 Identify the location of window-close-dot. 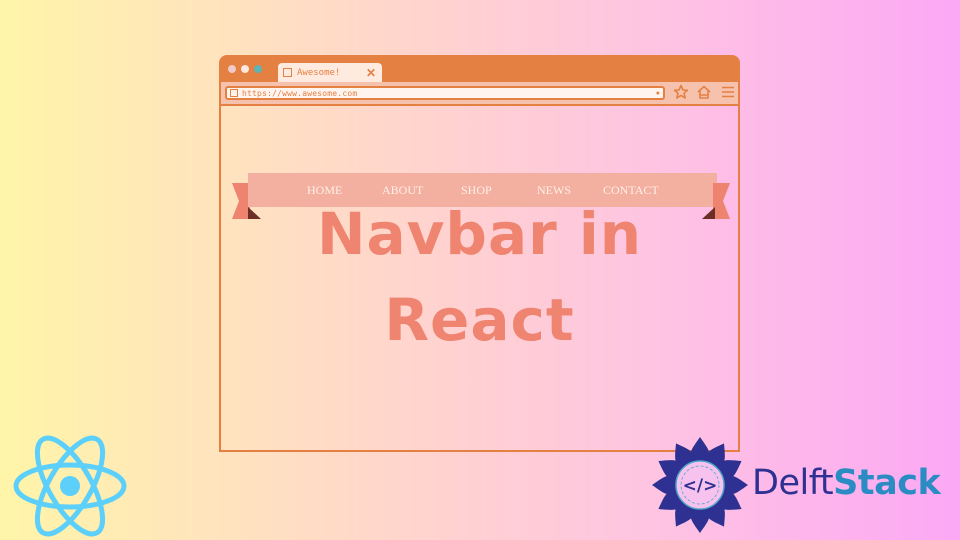
(232, 69).